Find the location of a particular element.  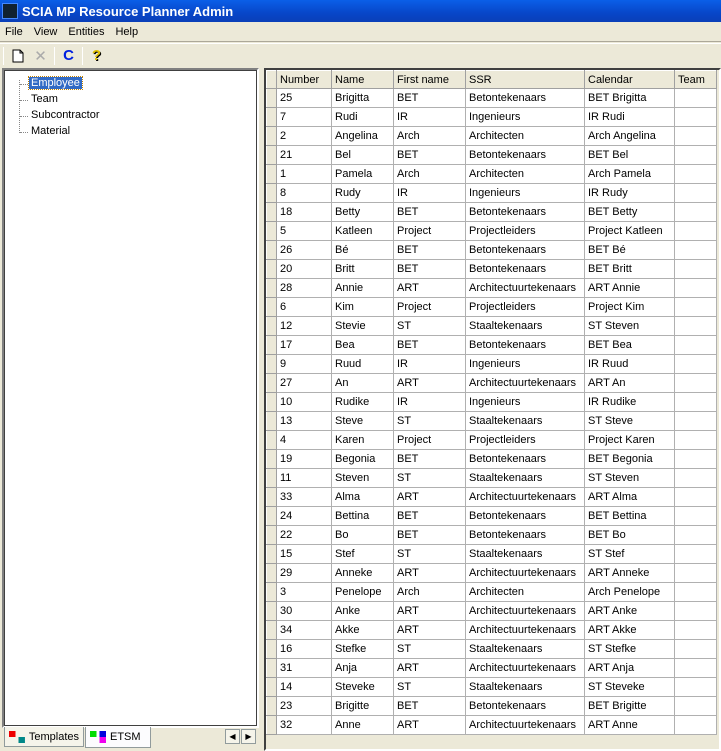

table-row: 7 Rudi IR Ingenieurs IR Rudi is located at coordinates (491, 117).